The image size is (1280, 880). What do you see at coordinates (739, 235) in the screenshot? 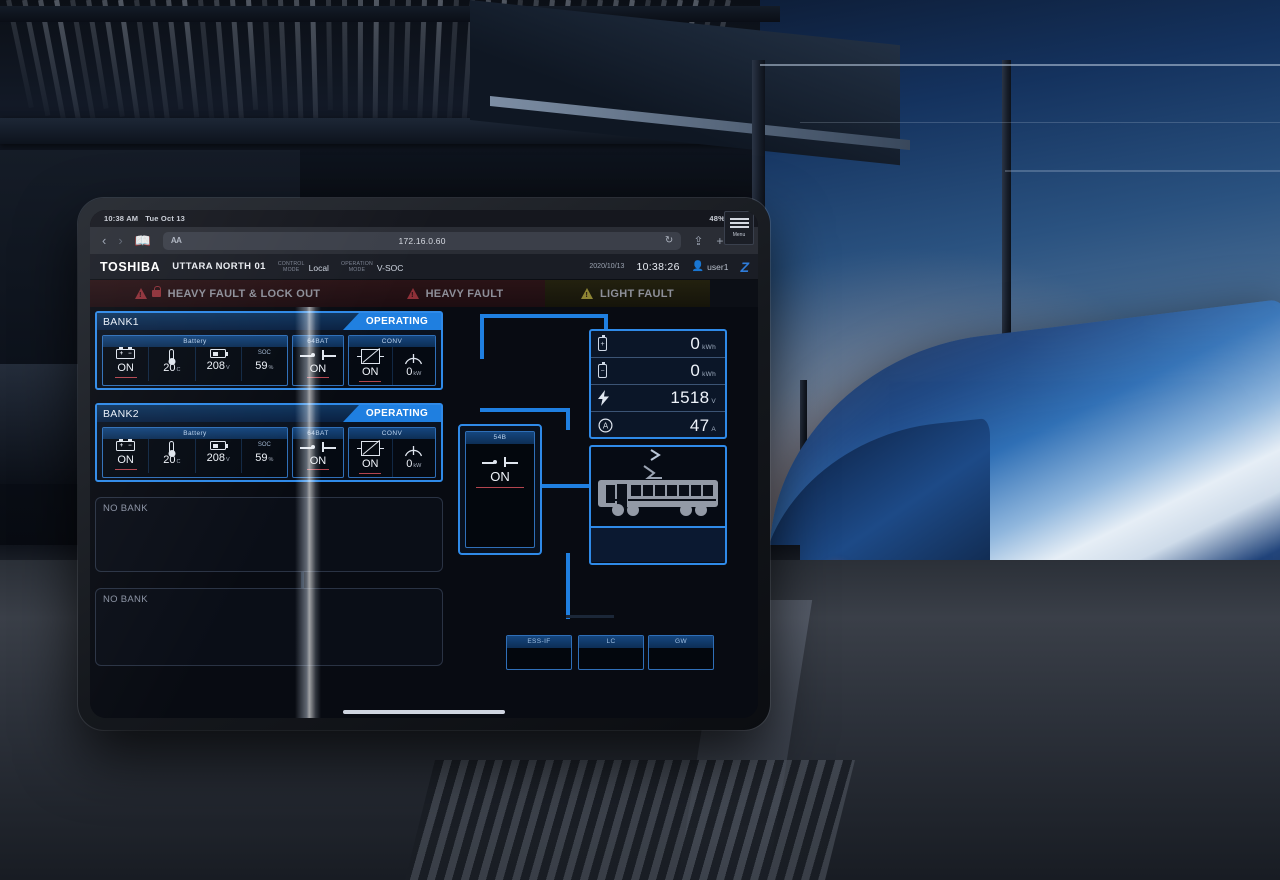
I see `menu-button-label: Menu` at bounding box center [739, 235].